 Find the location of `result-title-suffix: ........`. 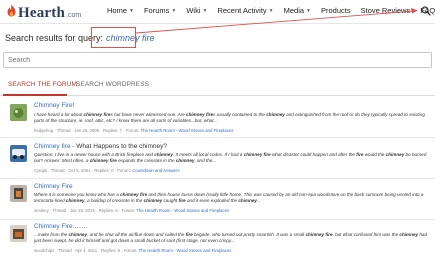

result-title-suffix: ........ is located at coordinates (80, 226).